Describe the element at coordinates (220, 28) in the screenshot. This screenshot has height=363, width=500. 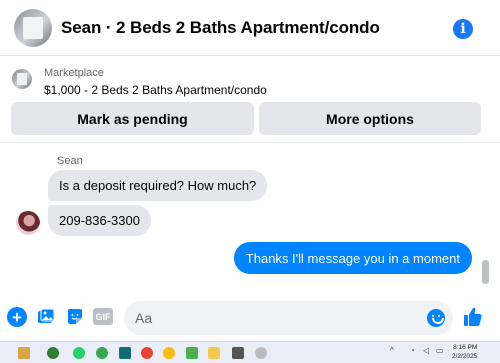
I see `conversation-title: Sean · 2 Beds 2 Baths Apartment/condo` at that location.